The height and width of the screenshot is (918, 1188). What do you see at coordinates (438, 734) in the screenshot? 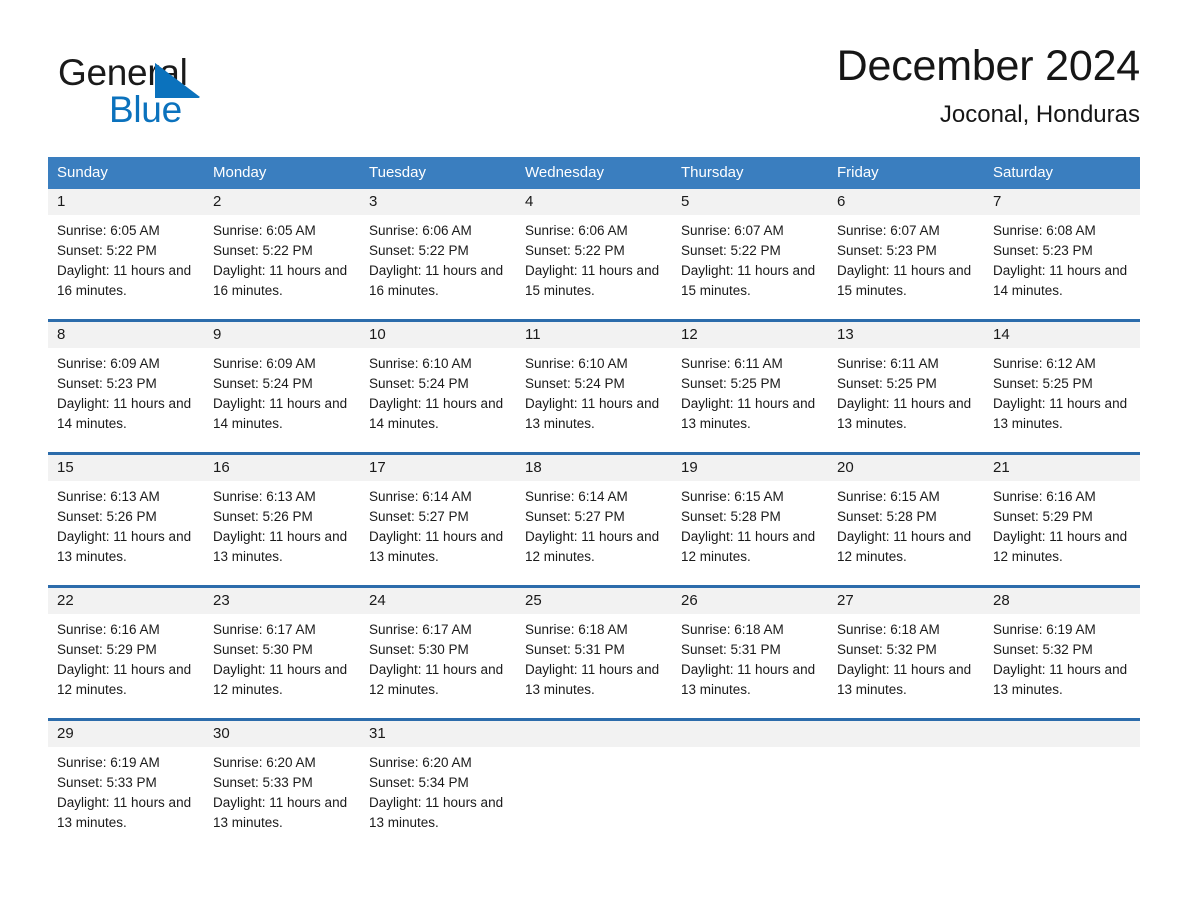
I see `day-number: 31` at bounding box center [438, 734].